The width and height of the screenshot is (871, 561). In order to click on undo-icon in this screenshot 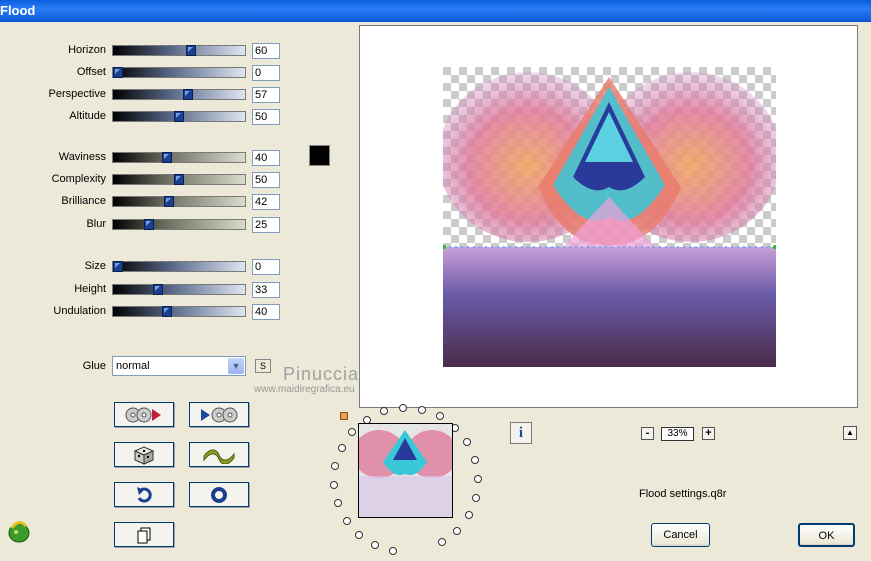, I will do `click(144, 494)`.